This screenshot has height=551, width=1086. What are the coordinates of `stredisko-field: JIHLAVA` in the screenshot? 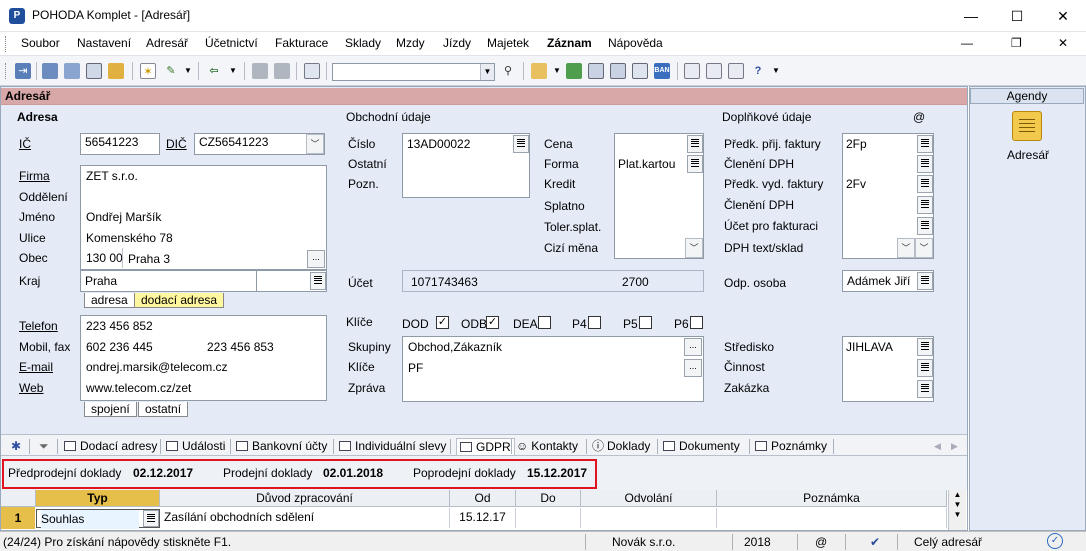 It's located at (869, 347).